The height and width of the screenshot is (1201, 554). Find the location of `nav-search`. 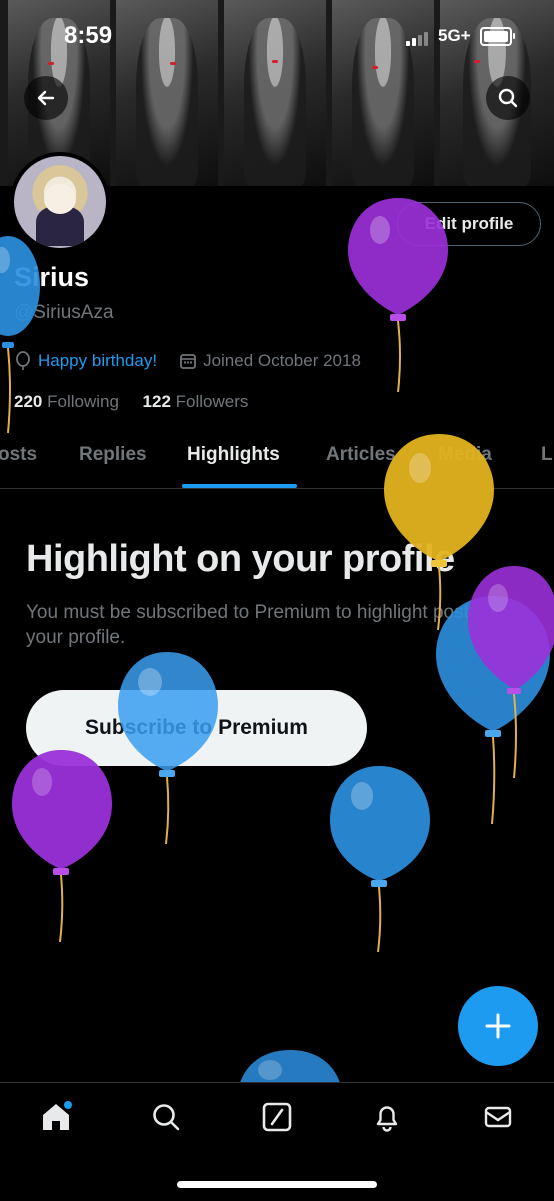

nav-search is located at coordinates (166, 1117).